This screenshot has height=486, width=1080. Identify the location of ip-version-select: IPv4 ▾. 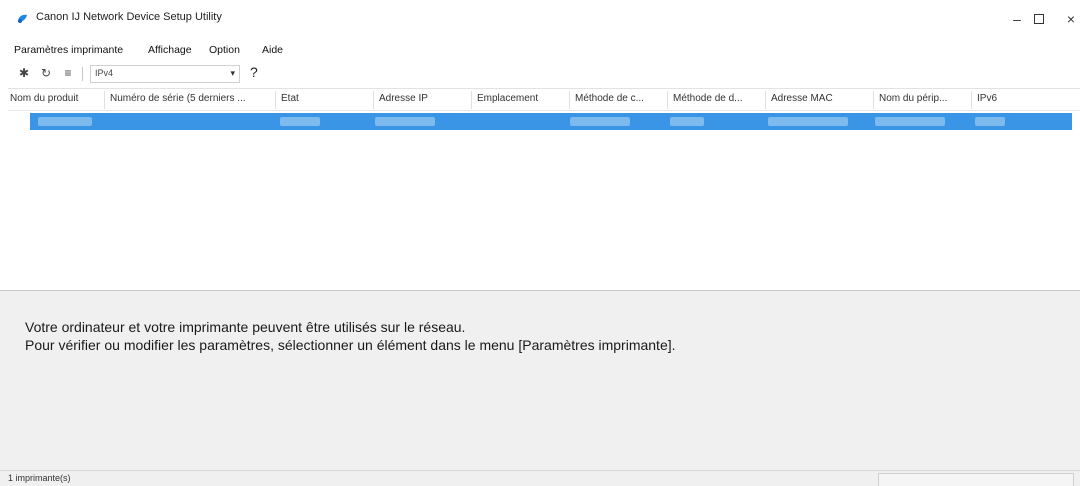
(165, 74).